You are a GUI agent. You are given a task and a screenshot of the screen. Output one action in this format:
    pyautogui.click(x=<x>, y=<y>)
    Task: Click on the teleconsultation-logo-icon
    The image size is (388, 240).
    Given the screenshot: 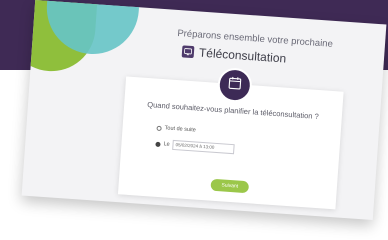 What is the action you would take?
    pyautogui.click(x=188, y=52)
    